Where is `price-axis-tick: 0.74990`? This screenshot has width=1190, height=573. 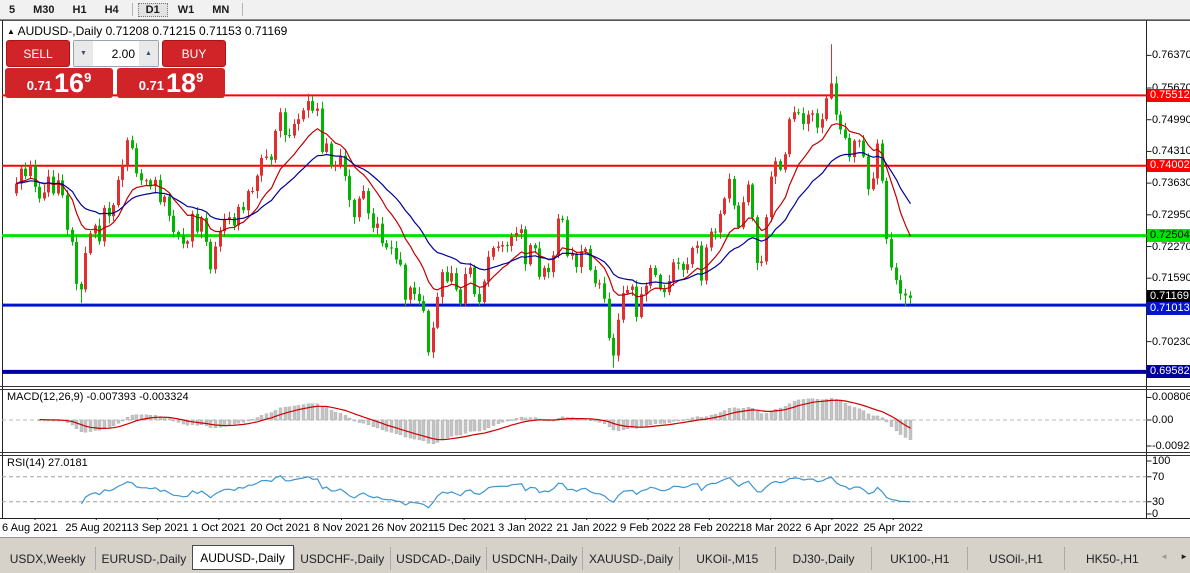 price-axis-tick: 0.74990 is located at coordinates (1171, 119).